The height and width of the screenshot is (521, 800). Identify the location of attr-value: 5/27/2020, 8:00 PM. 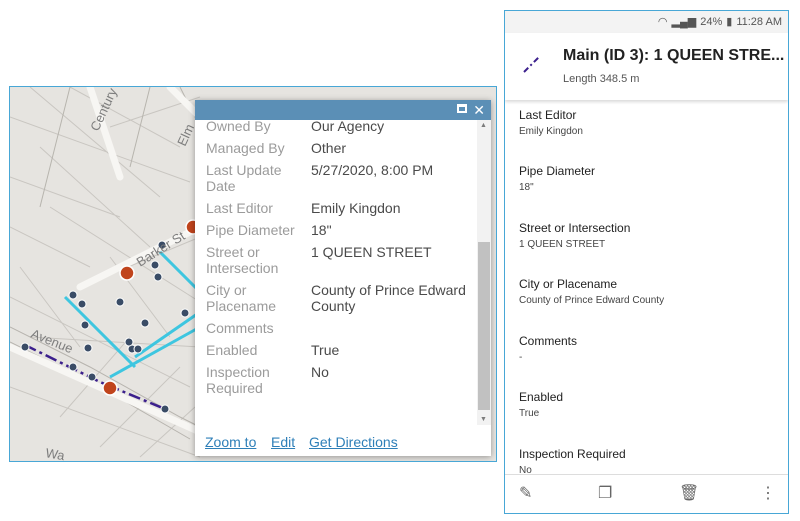
(372, 170).